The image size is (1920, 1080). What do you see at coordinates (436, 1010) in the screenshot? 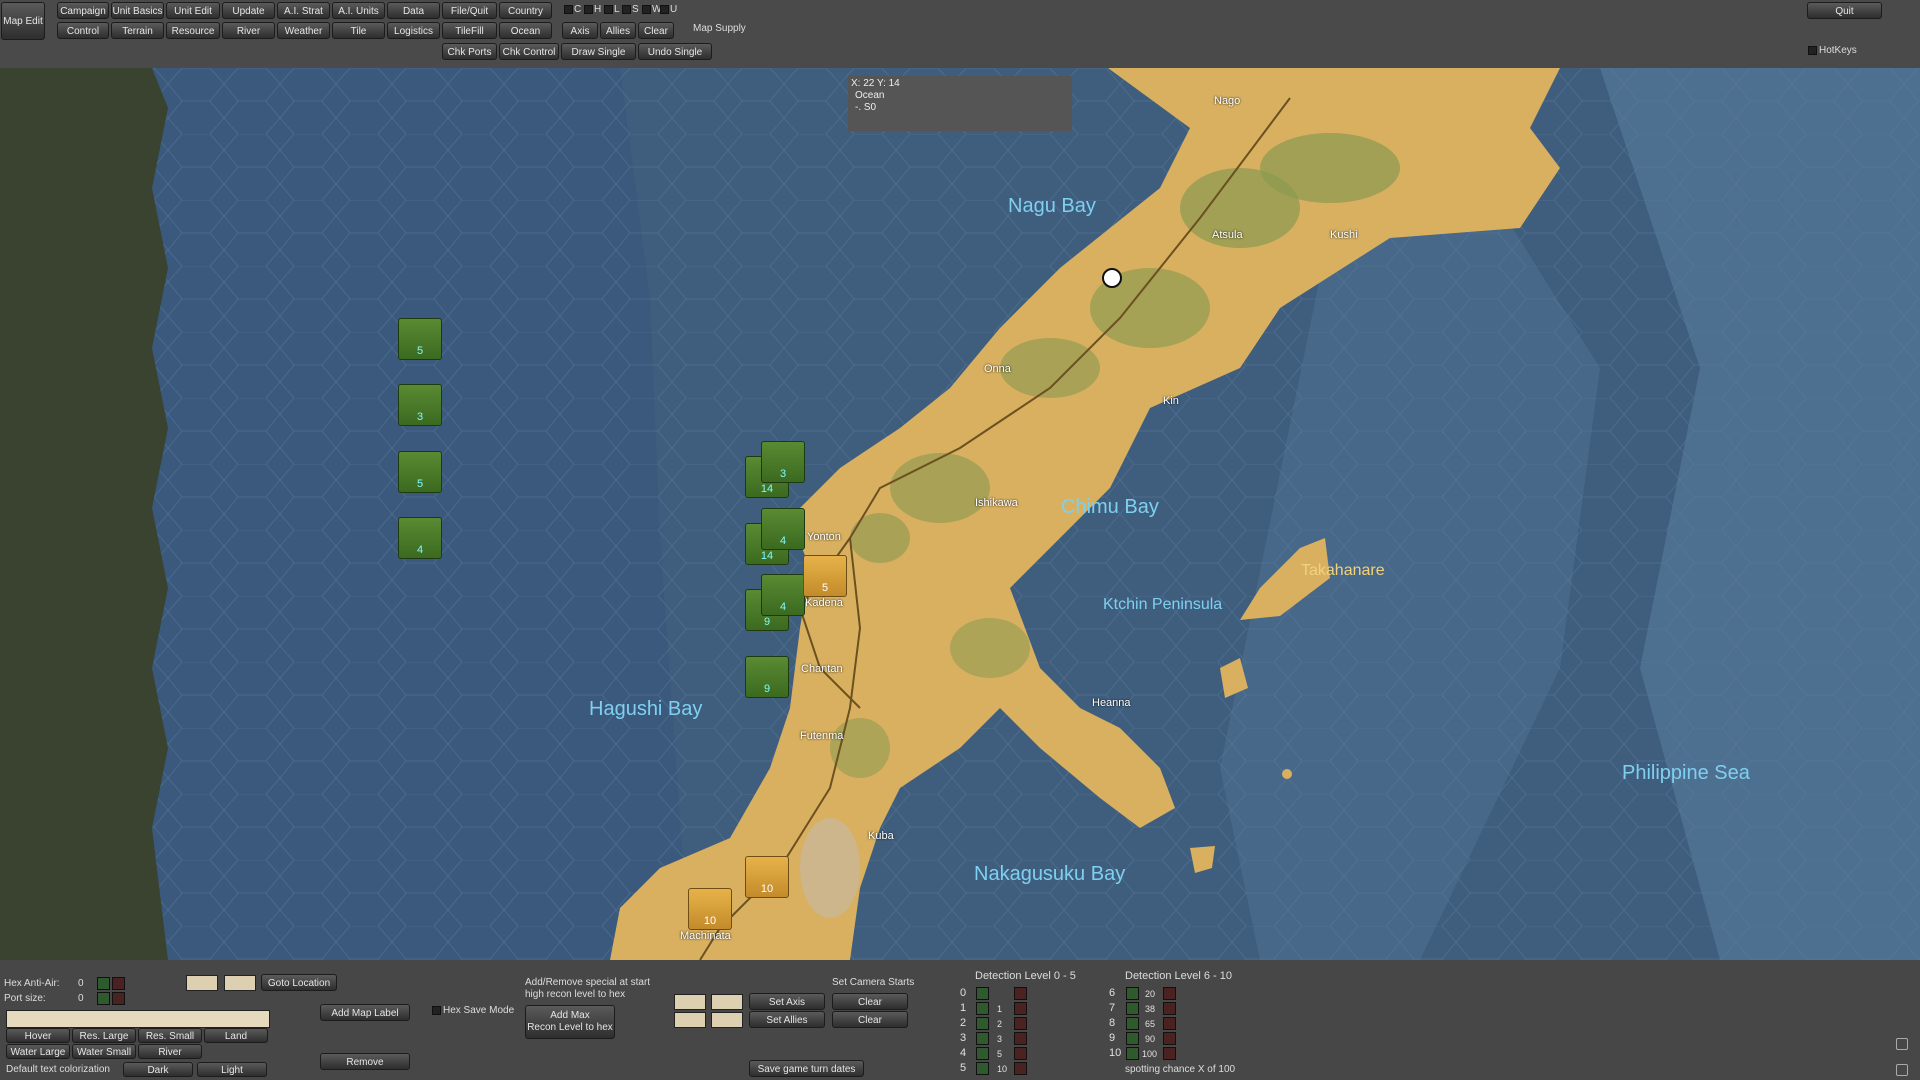
I see `hex-save-mode-checkbox` at bounding box center [436, 1010].